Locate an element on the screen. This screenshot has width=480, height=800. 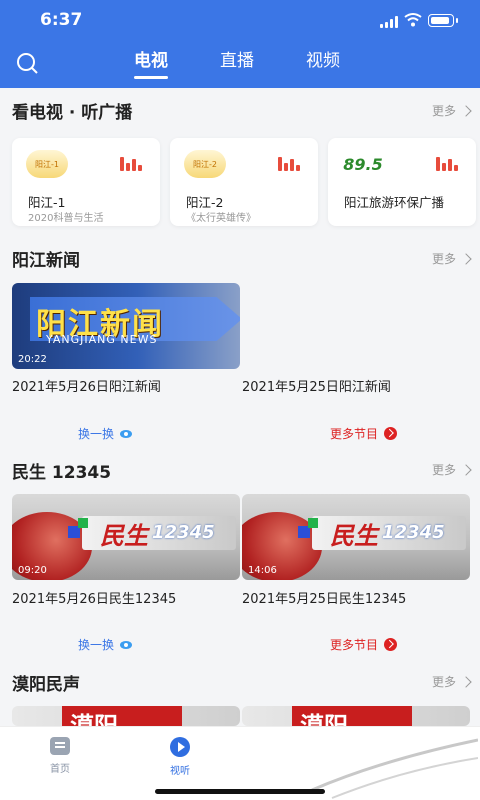
home-indicator is located at coordinates (240, 791).